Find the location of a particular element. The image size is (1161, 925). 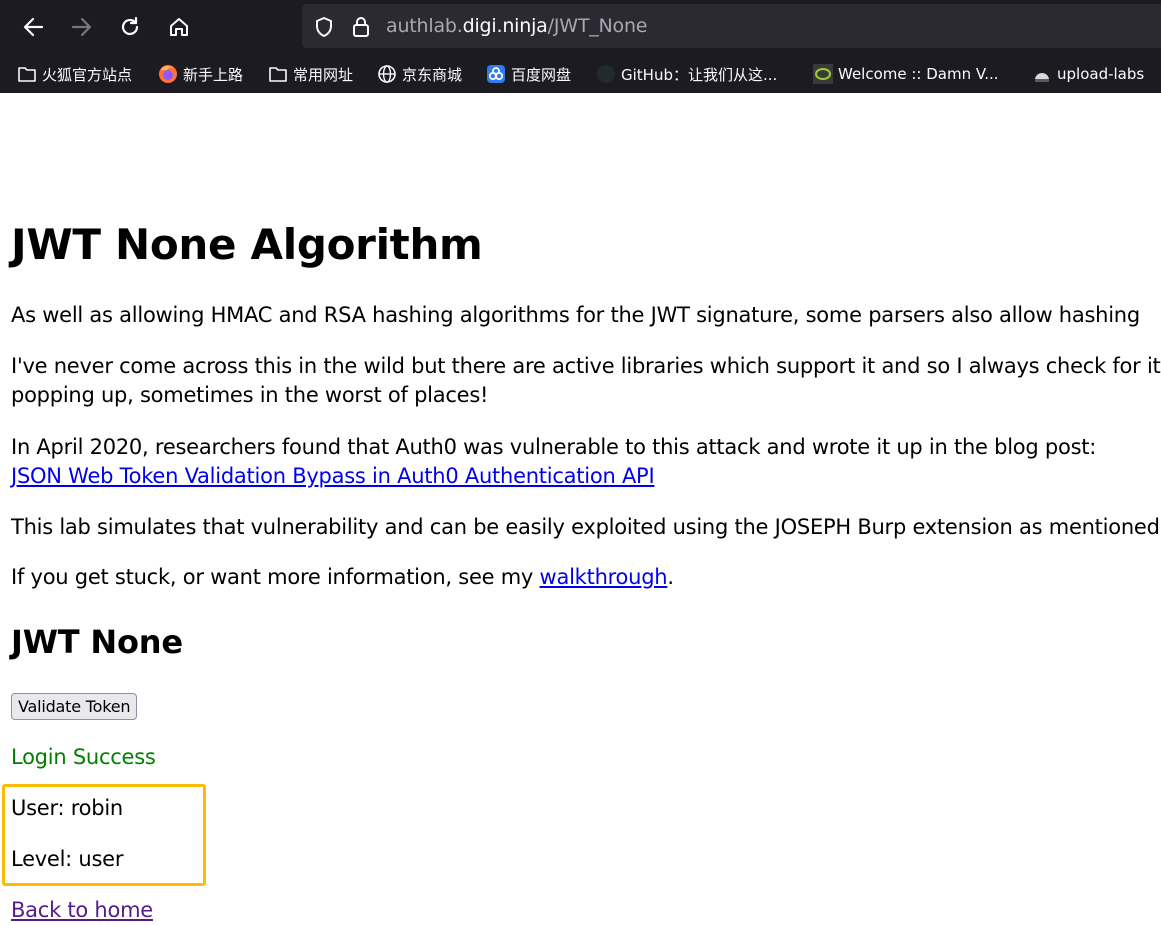

shield-icon is located at coordinates (324, 29).